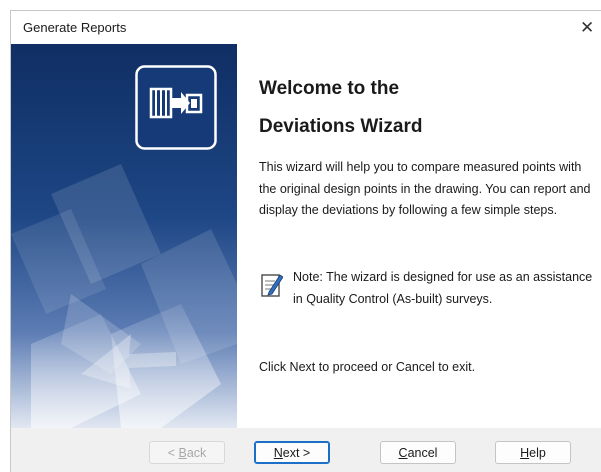  What do you see at coordinates (525, 452) in the screenshot?
I see `help-mnemonic: H` at bounding box center [525, 452].